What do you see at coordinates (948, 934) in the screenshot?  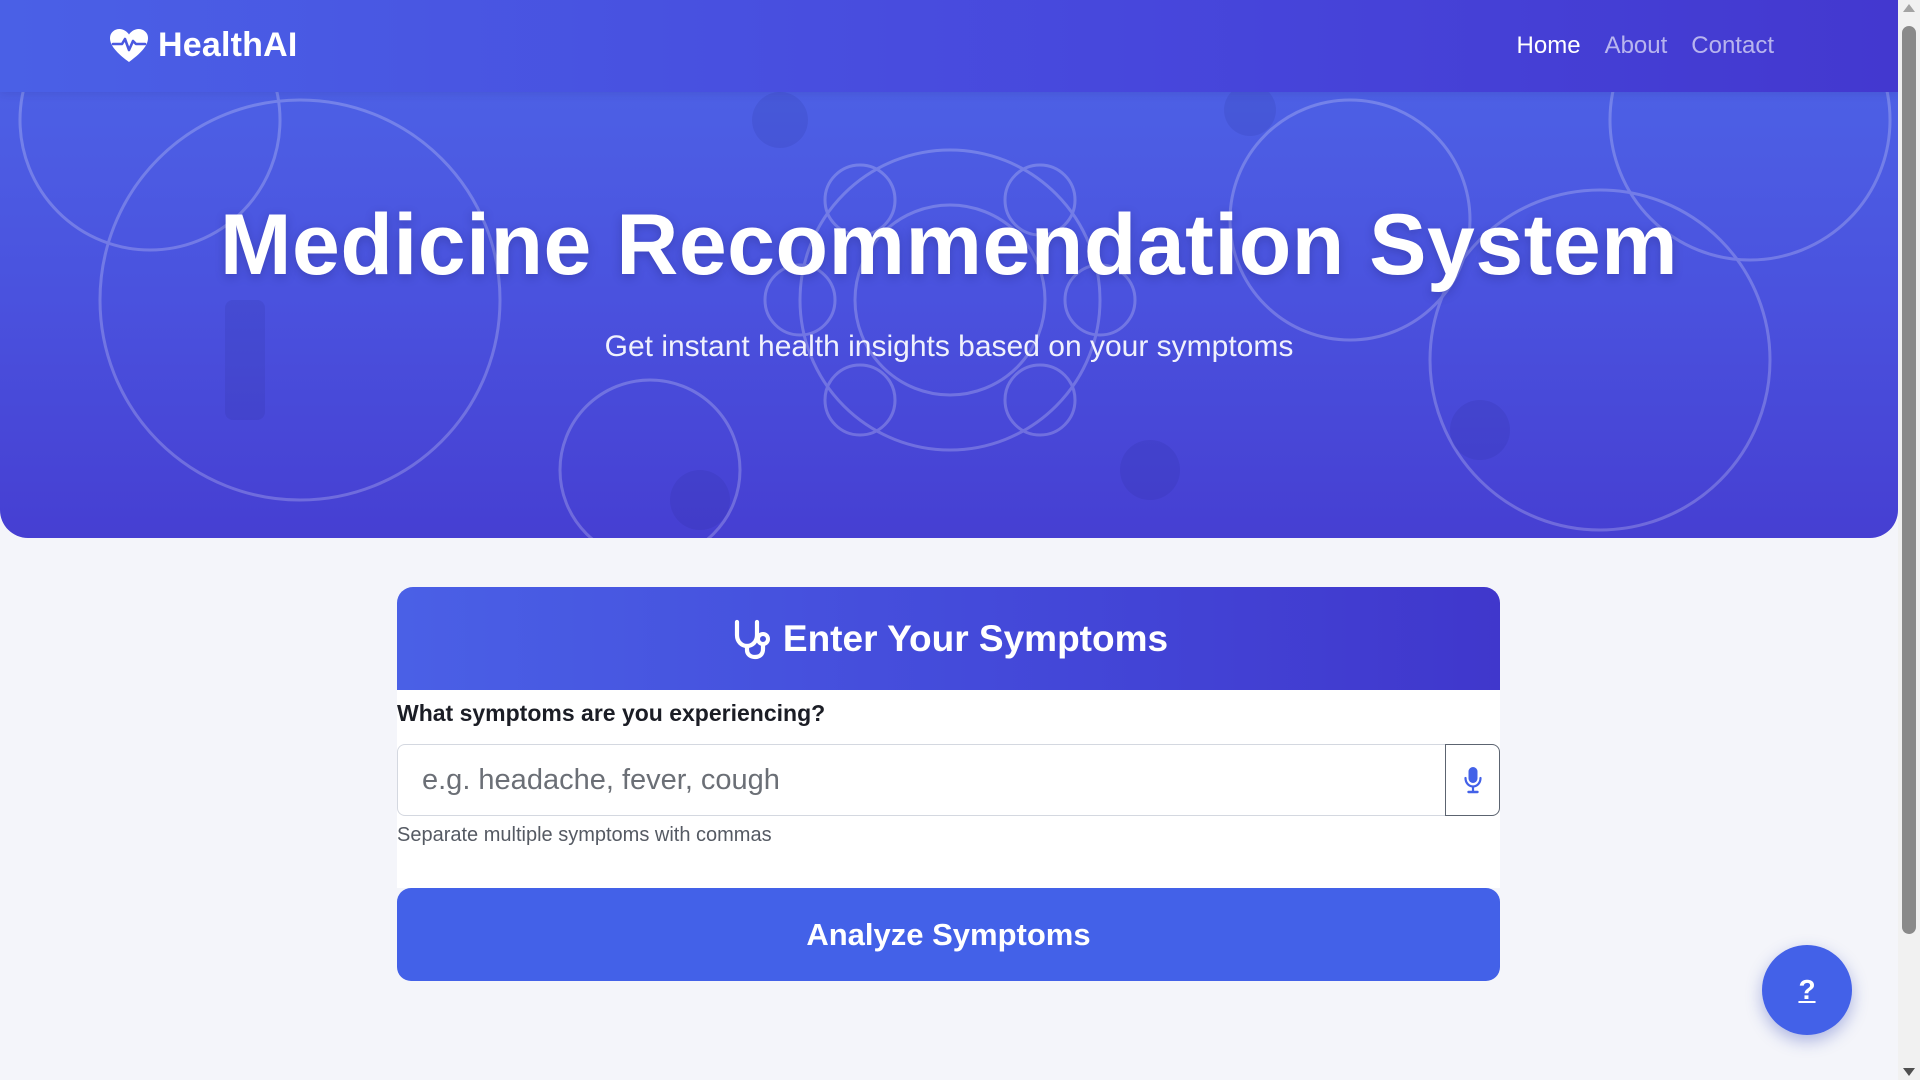 I see `analyze-symptoms-button: Analyze Symptoms` at bounding box center [948, 934].